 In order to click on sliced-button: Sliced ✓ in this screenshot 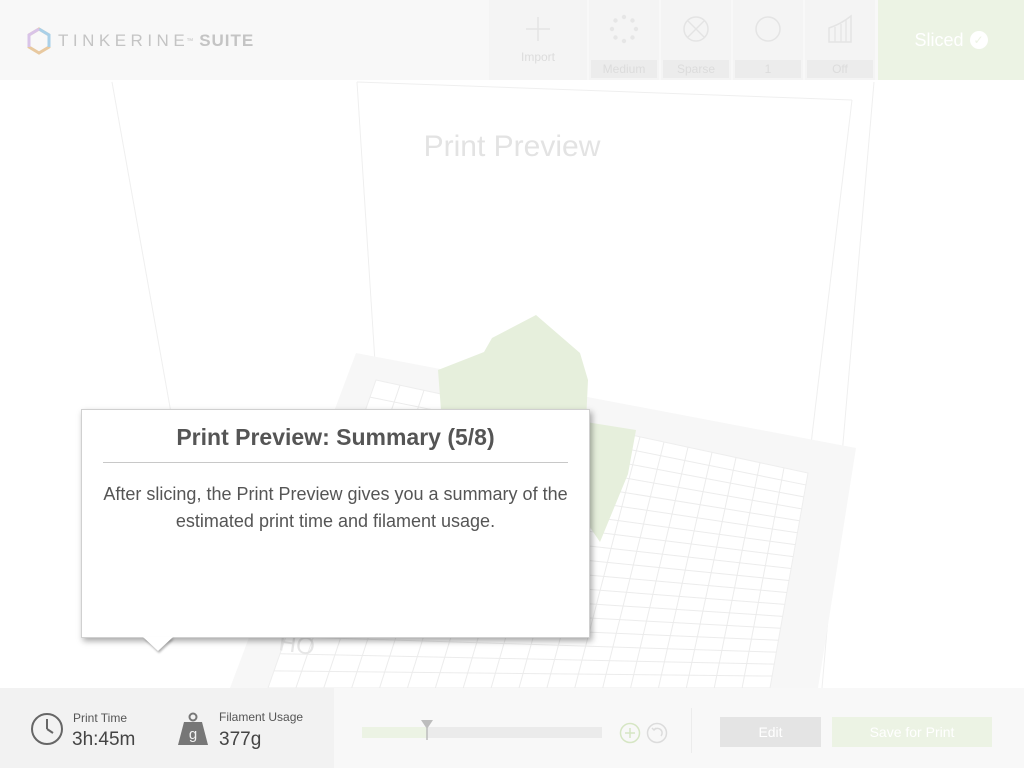, I will do `click(951, 40)`.